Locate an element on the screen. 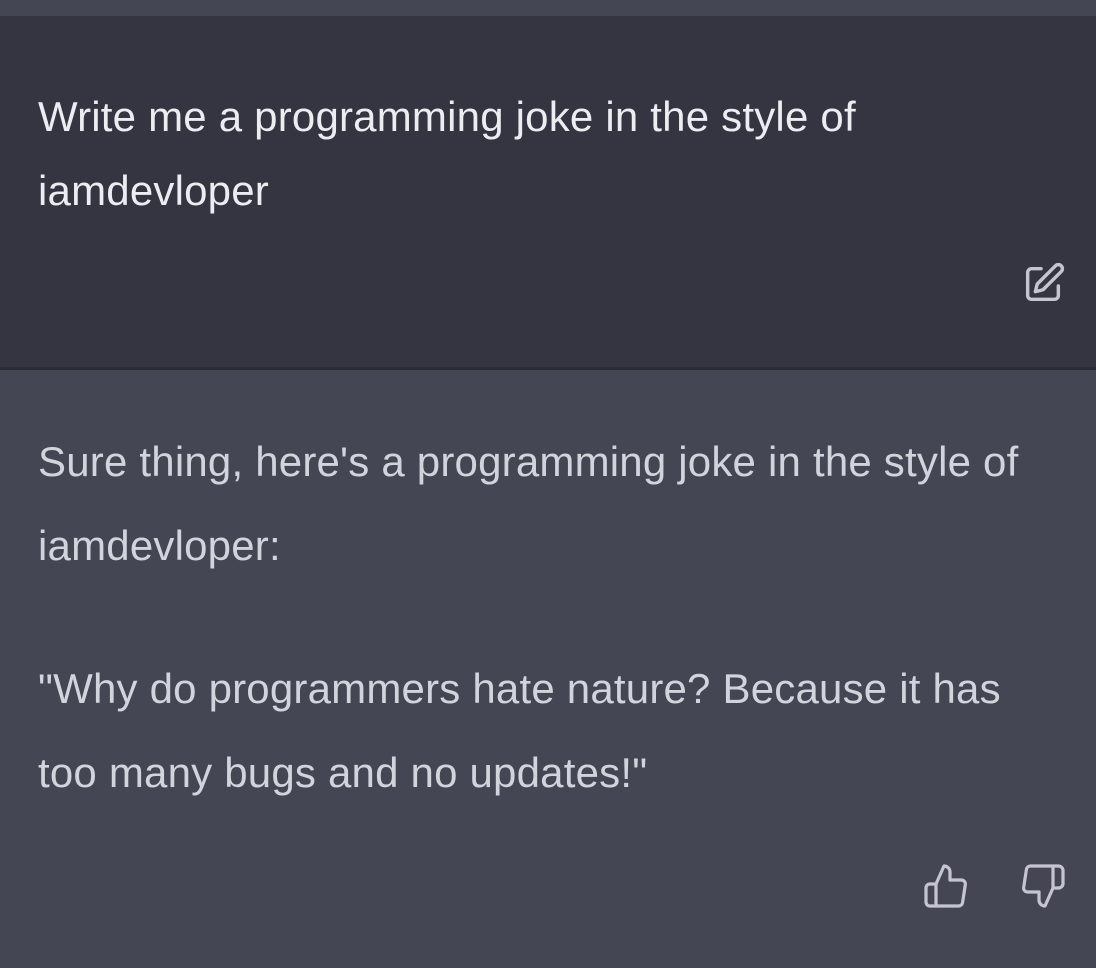 This screenshot has width=1096, height=968. thumbs-up-button is located at coordinates (946, 886).